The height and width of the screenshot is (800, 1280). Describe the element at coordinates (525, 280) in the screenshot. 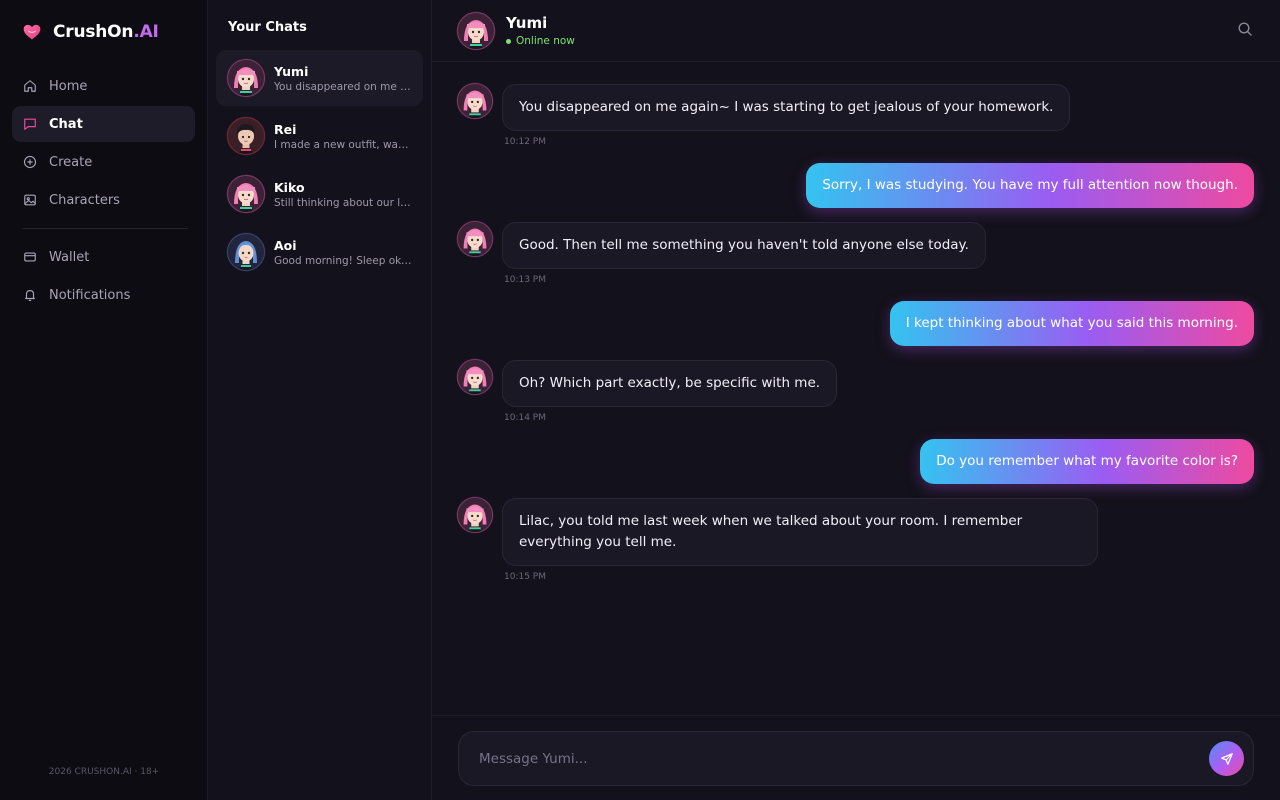

I see `message-time: 10:13 PM` at that location.